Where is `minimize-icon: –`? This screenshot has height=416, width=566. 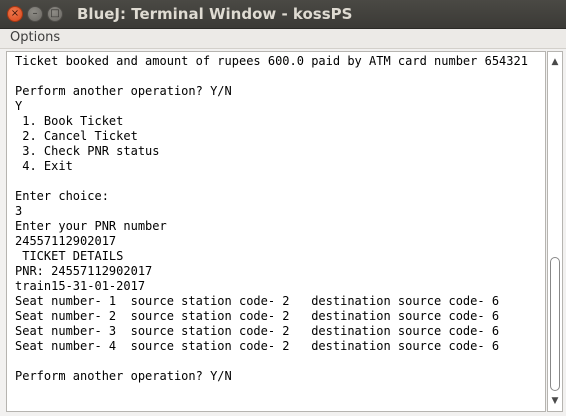
minimize-icon: – is located at coordinates (35, 13).